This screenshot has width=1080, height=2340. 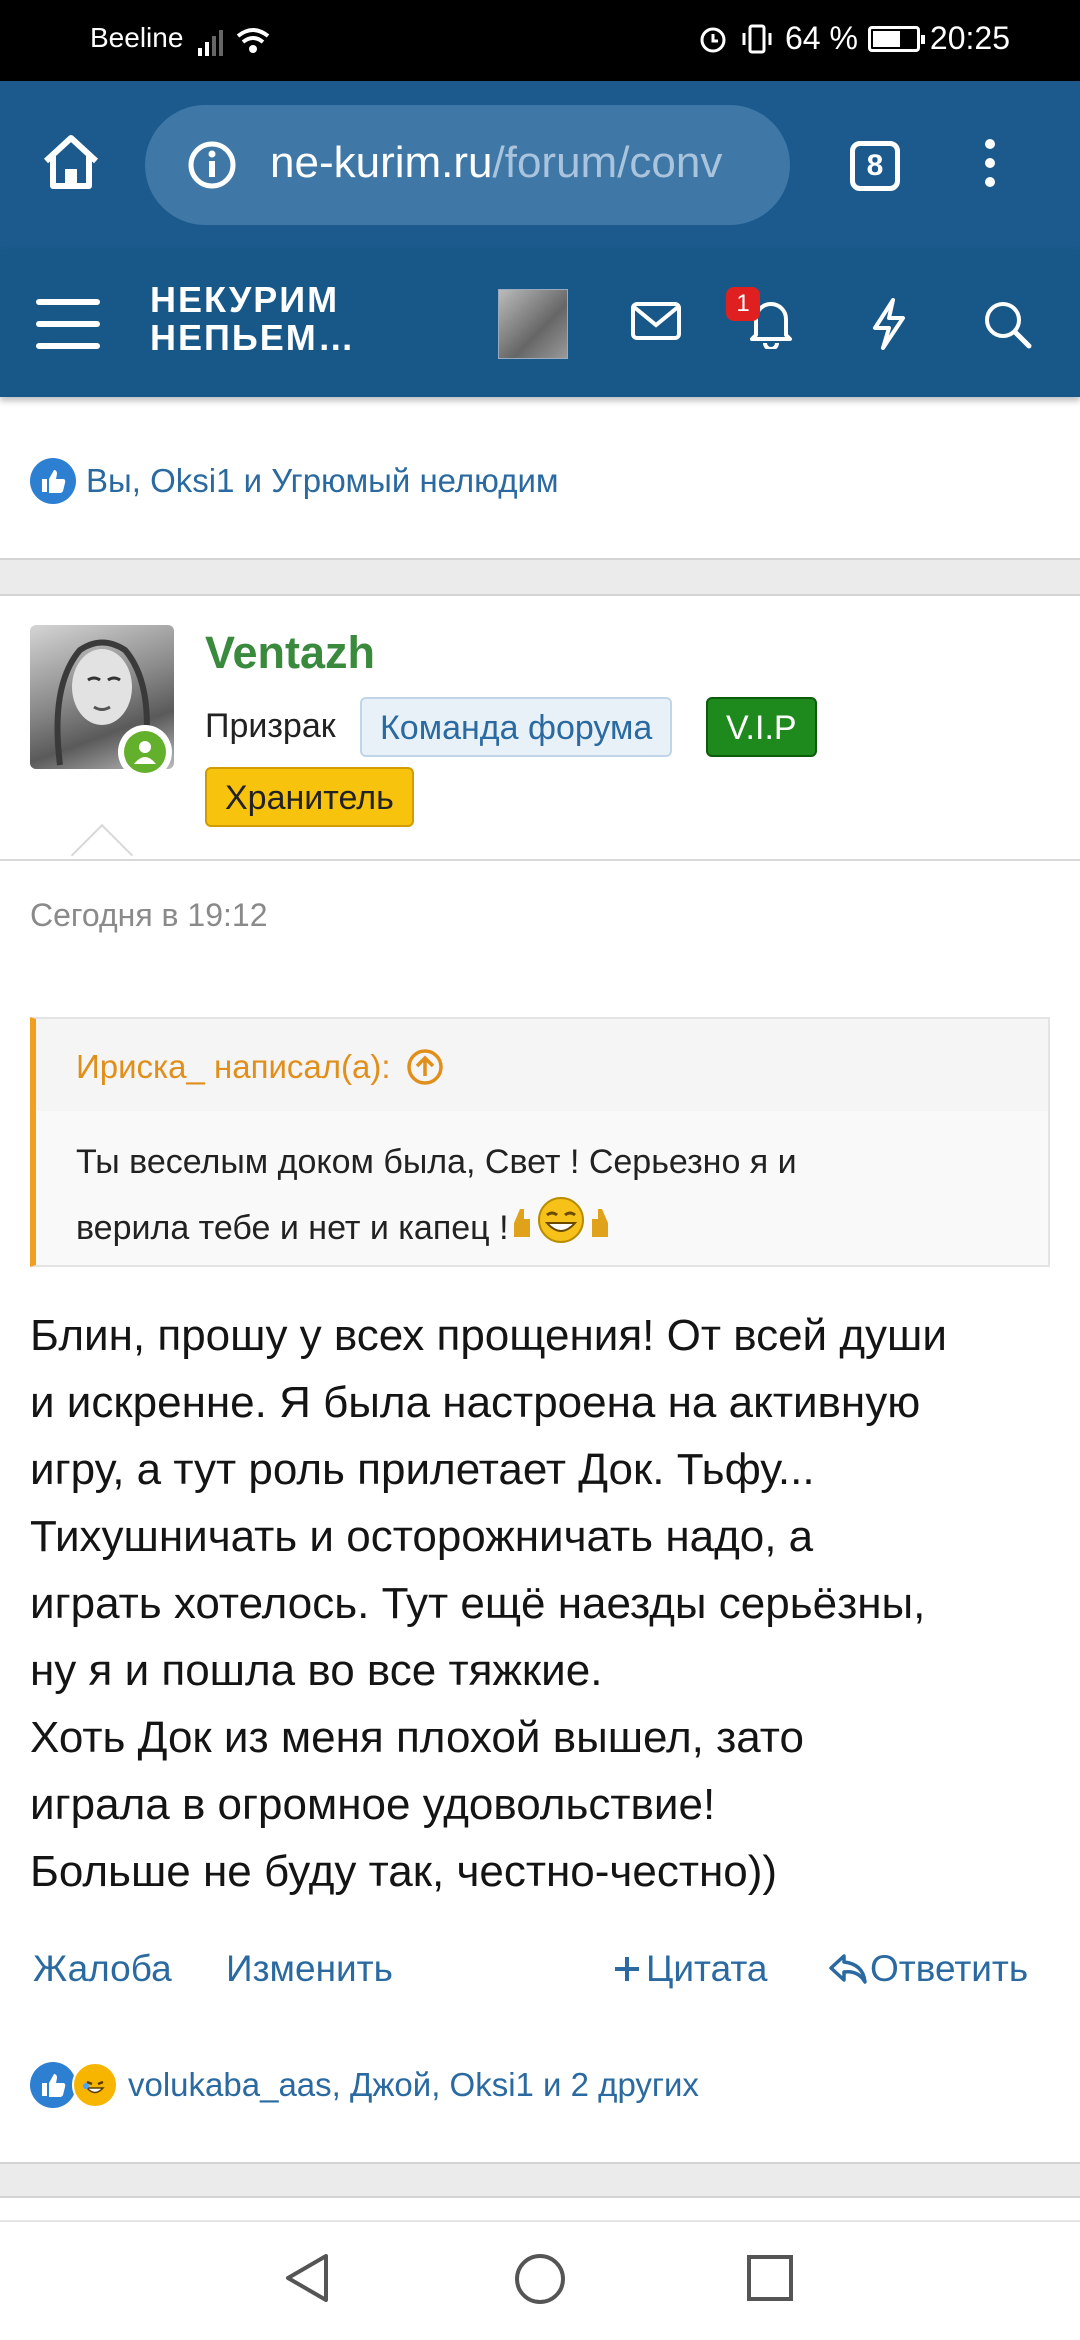 I want to click on online-status-icon, so click(x=145, y=752).